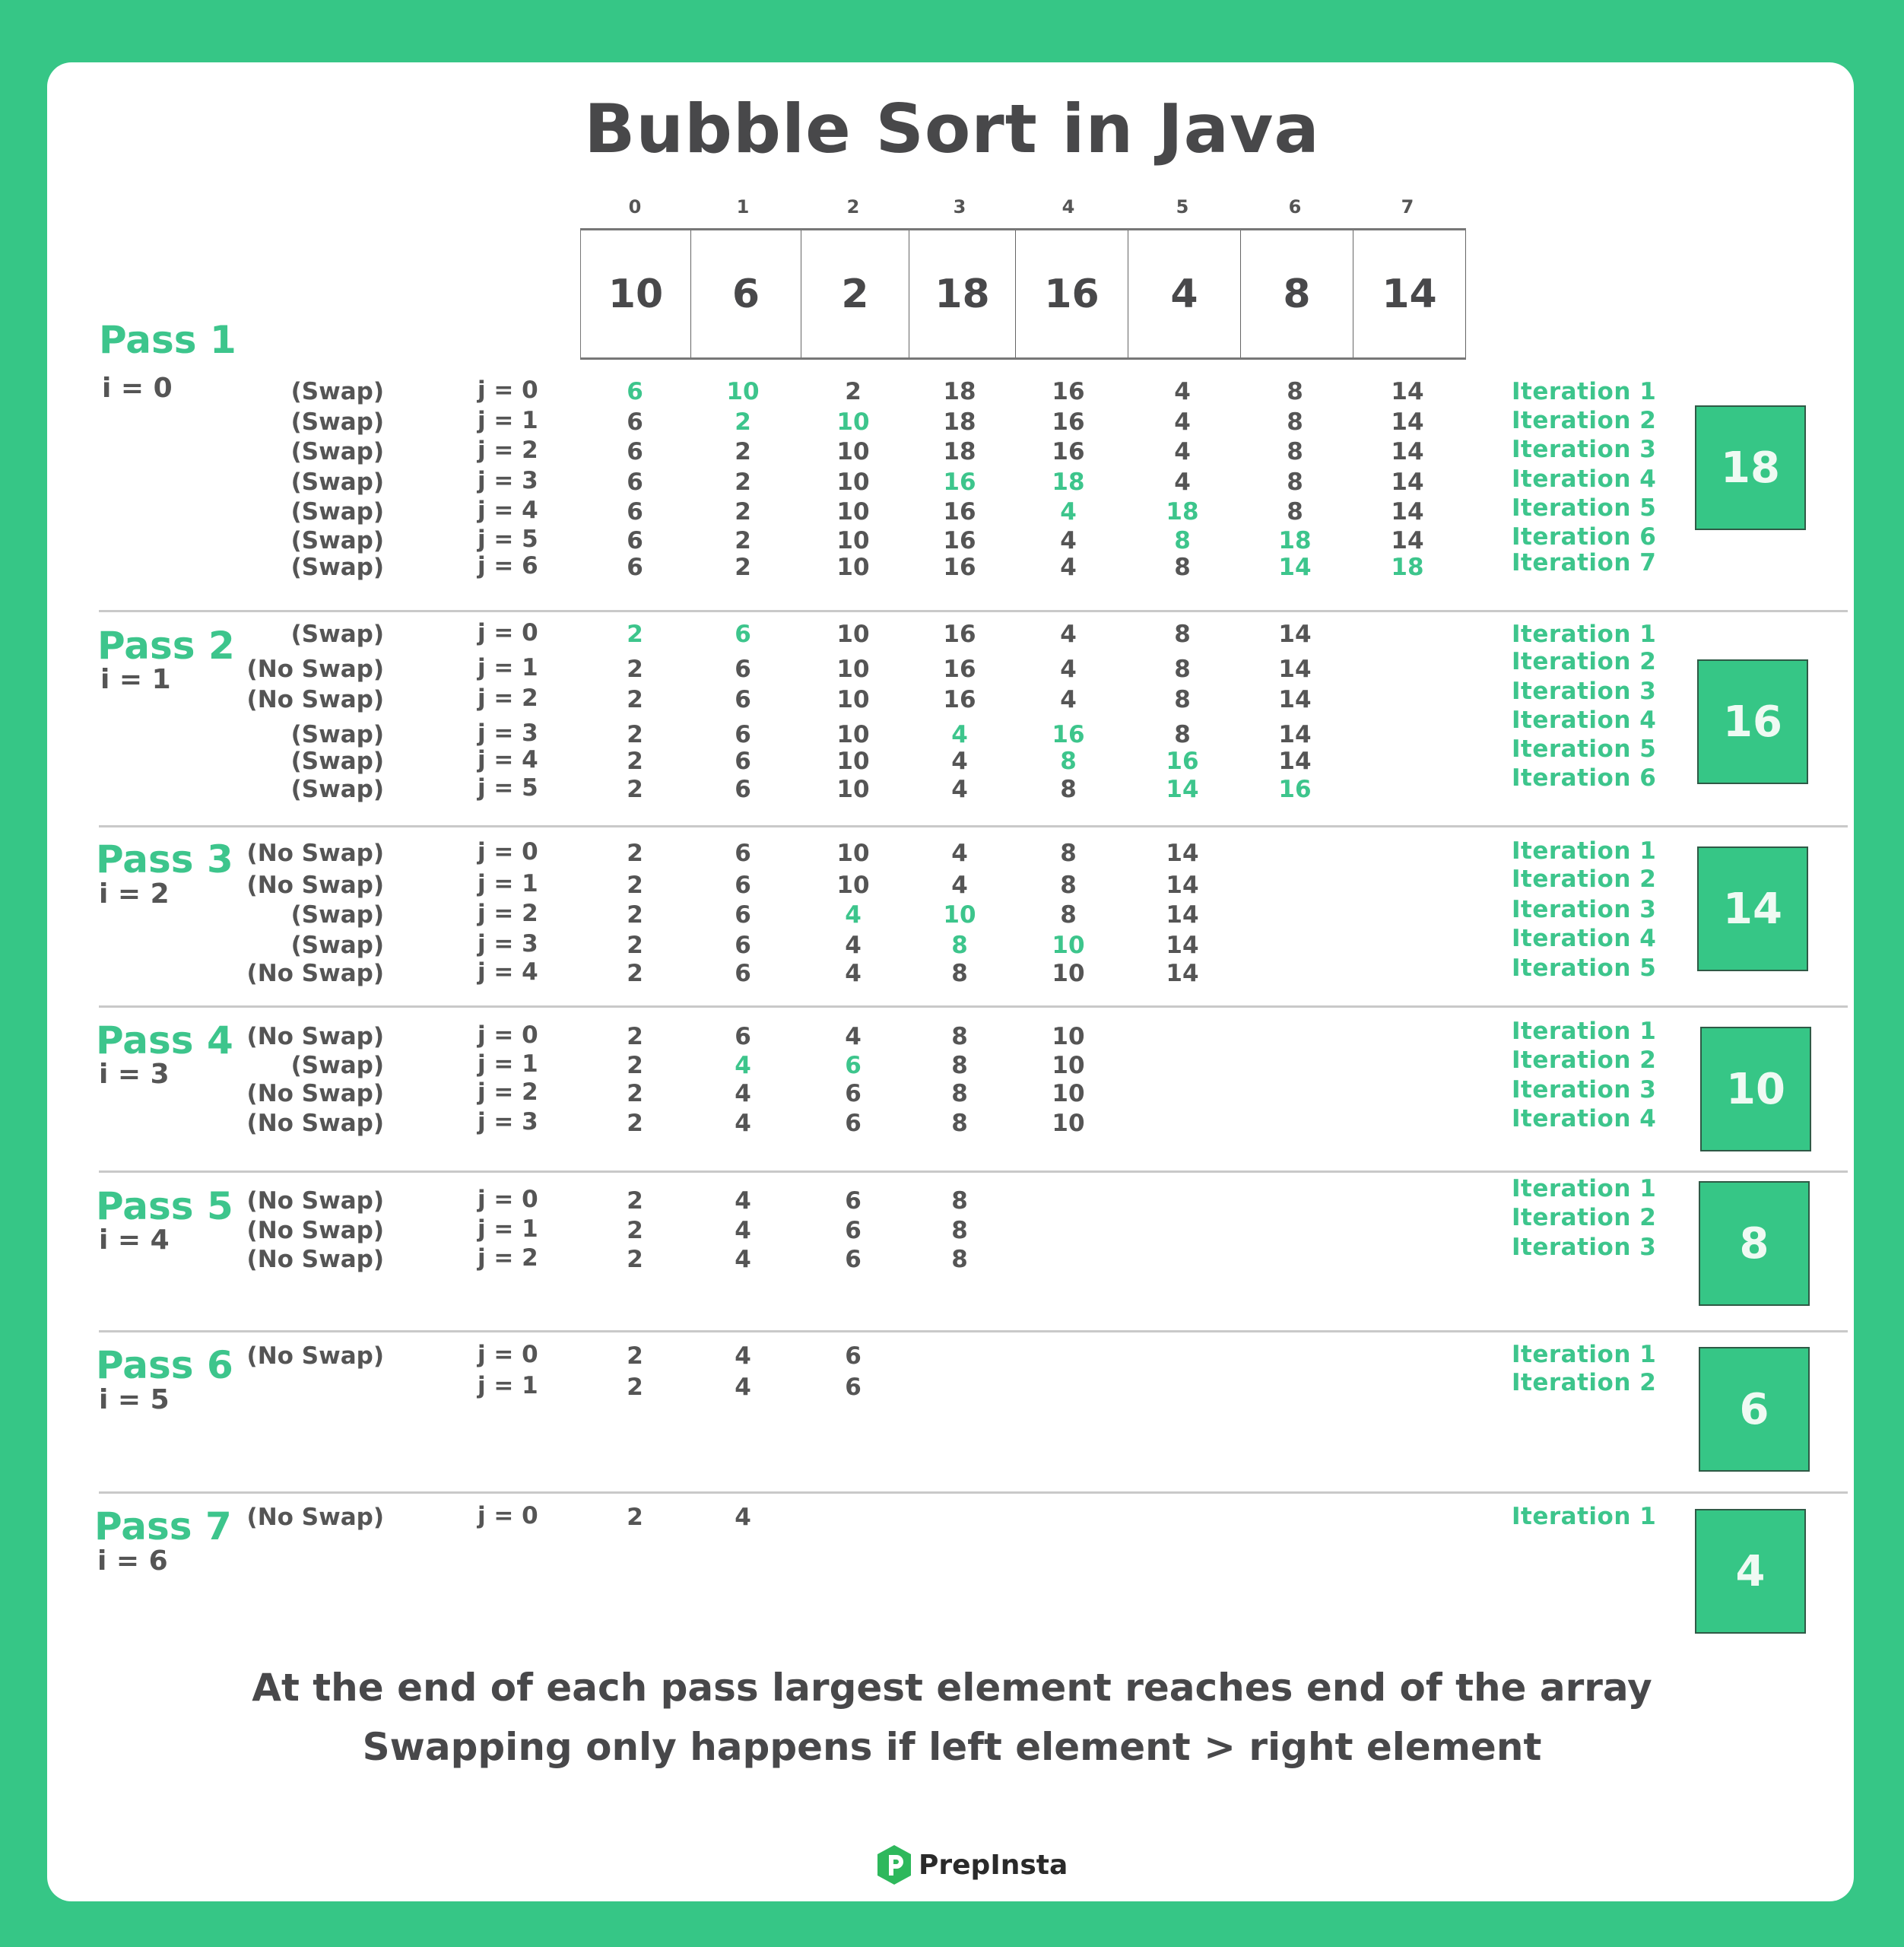 The height and width of the screenshot is (1947, 1904). I want to click on pass-divider, so click(973, 1006).